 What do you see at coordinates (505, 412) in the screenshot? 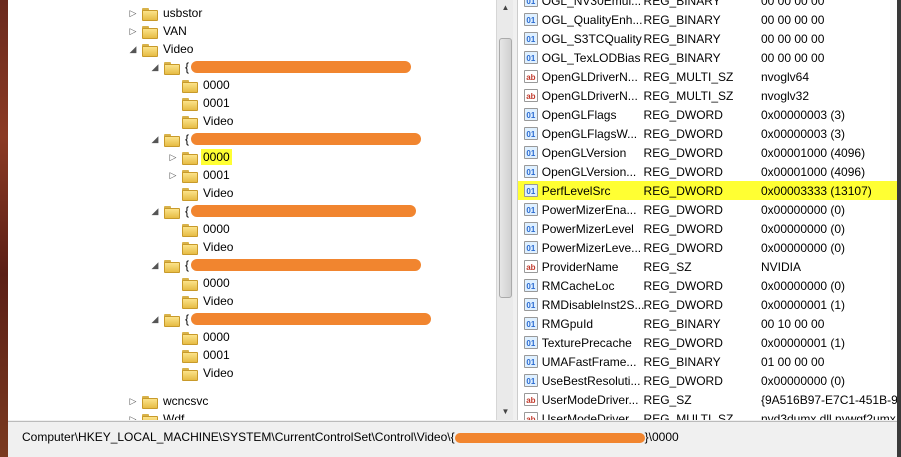
I see `scroll-down-arrow-icon: ▼` at bounding box center [505, 412].